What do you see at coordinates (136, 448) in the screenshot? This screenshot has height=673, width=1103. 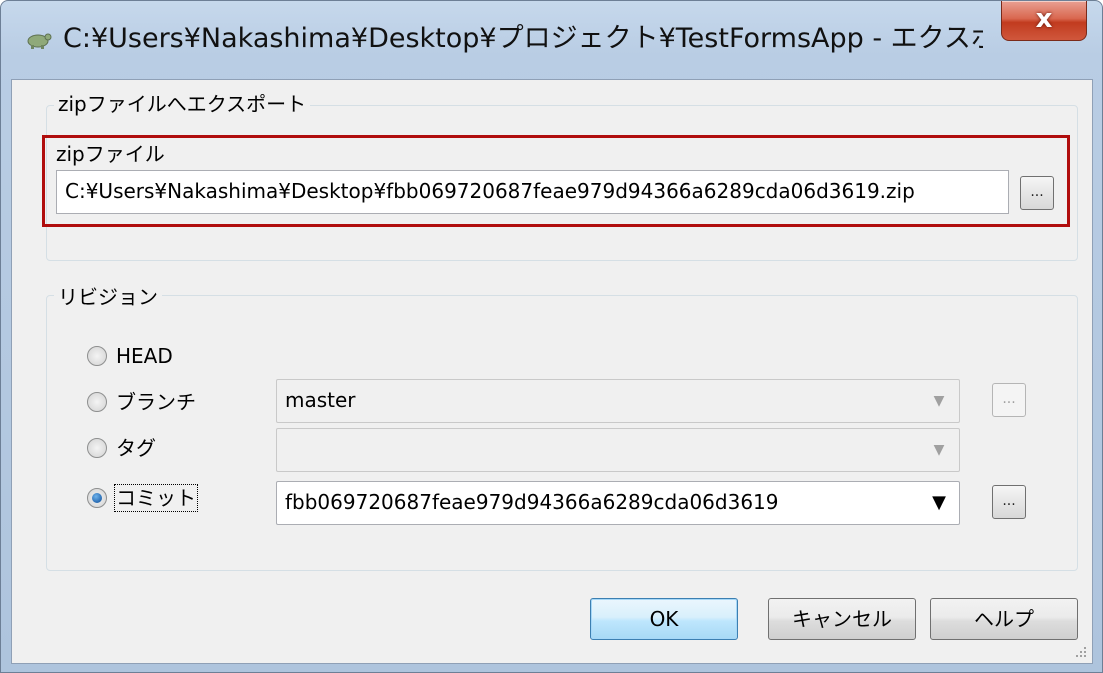 I see `radio-tag-label: タグ` at bounding box center [136, 448].